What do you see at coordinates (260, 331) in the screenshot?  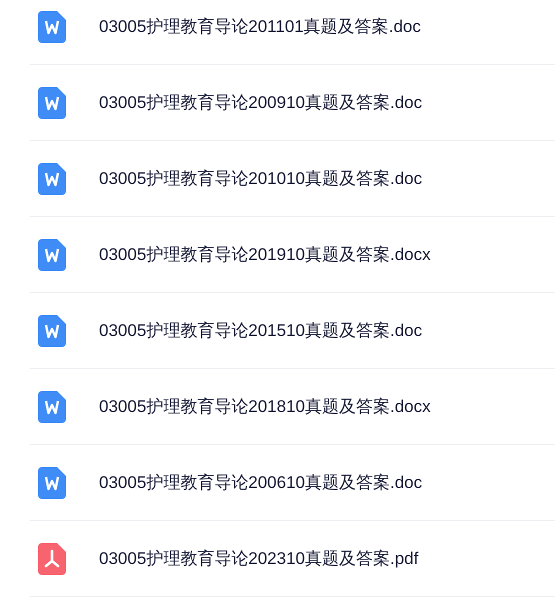 I see `file-name: 03005护理教育导论201510真题及答案.doc` at bounding box center [260, 331].